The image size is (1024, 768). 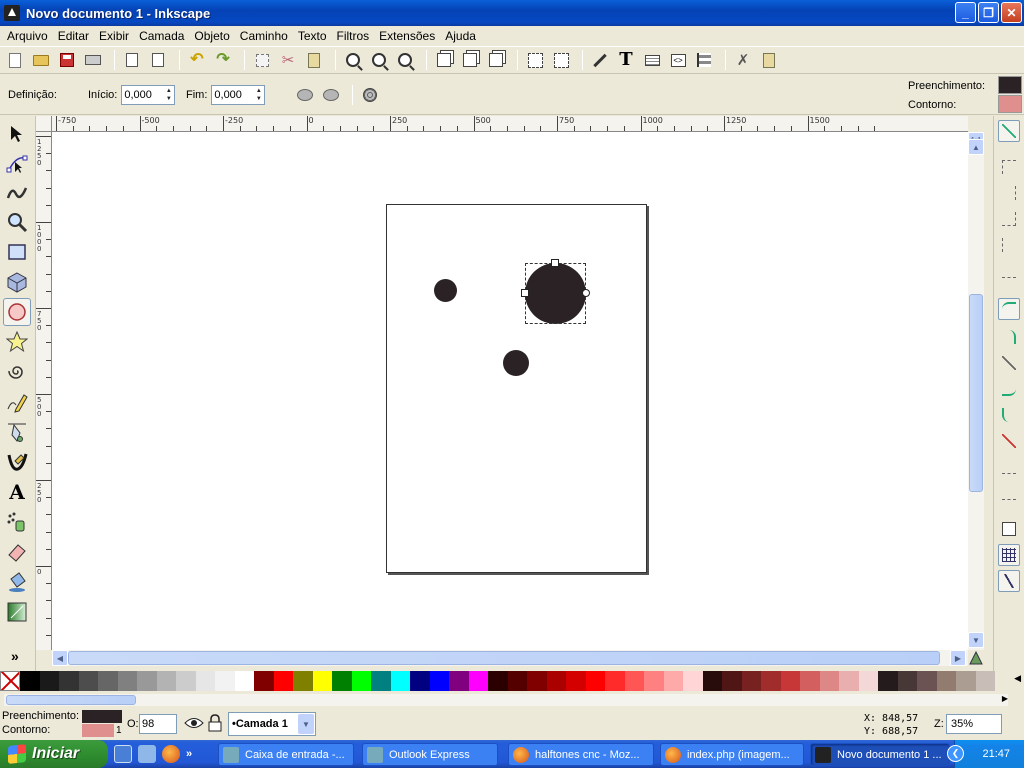 I want to click on menu-caminho: Caminho, so click(x=264, y=36).